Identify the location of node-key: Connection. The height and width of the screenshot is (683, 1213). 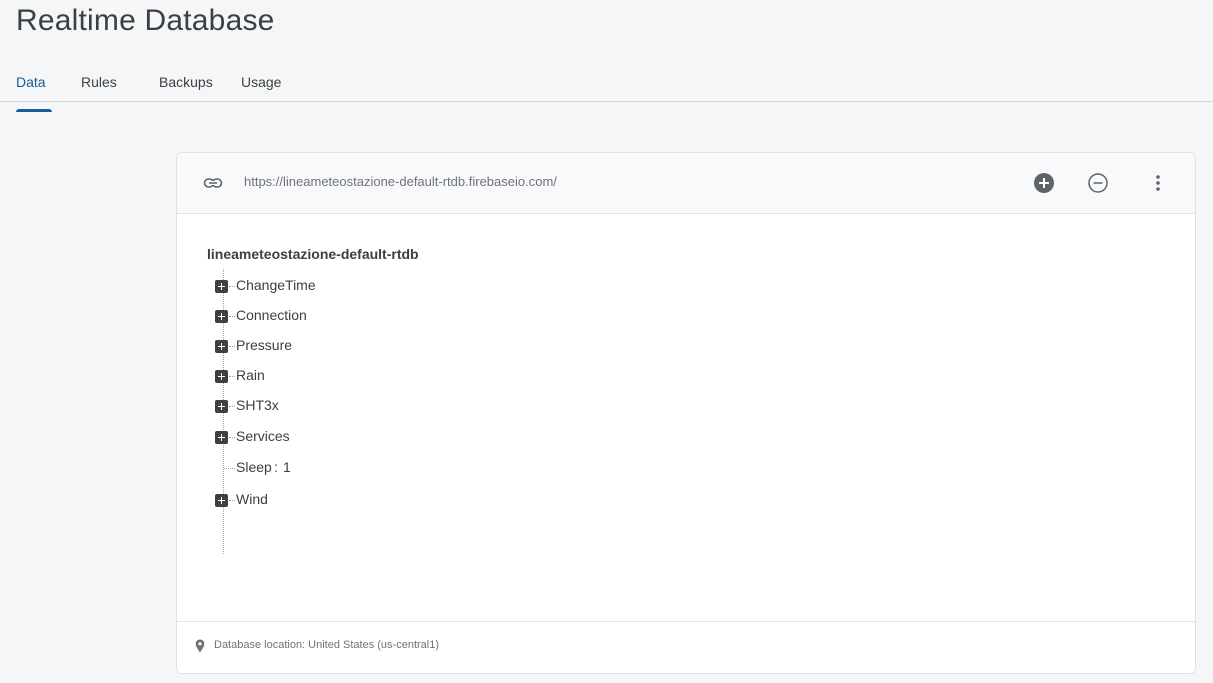
(271, 315).